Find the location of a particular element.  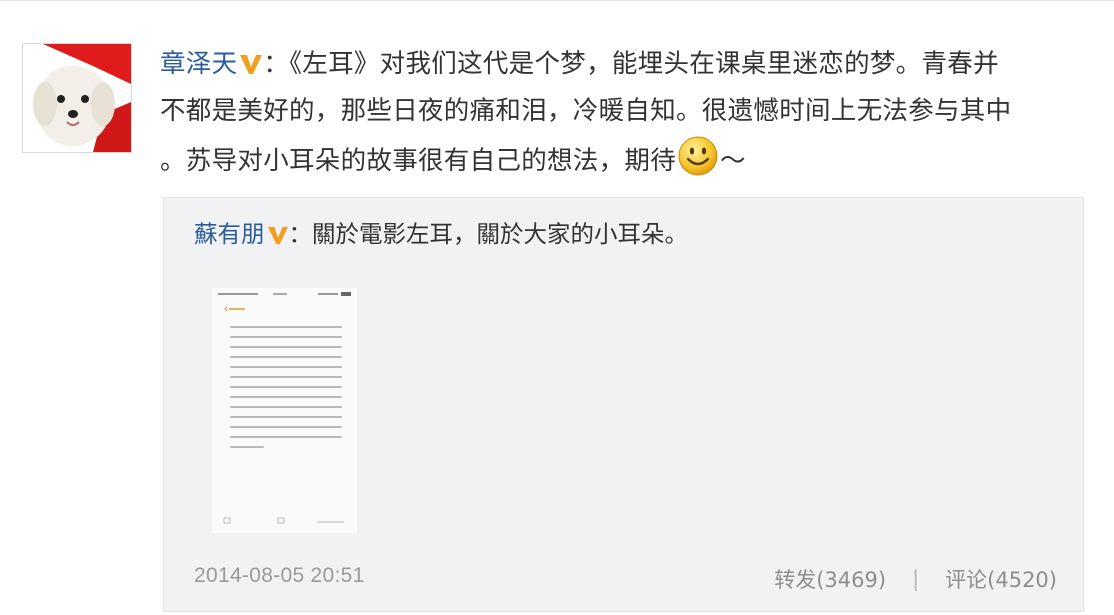

repost-actions: 转发(3469) | 评论(4520) is located at coordinates (915, 579).